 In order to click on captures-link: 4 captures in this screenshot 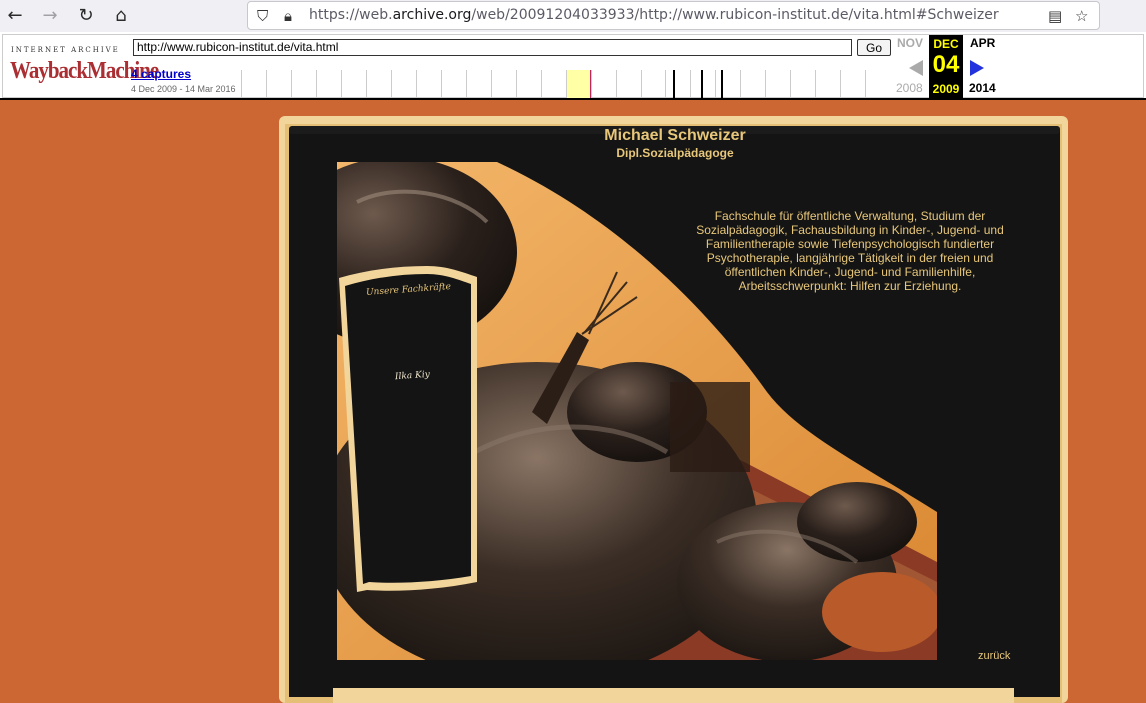, I will do `click(161, 74)`.